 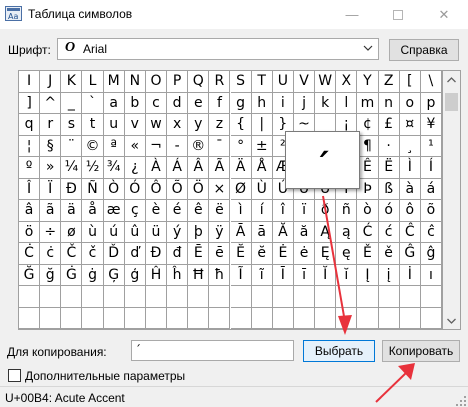 I want to click on char-cell: Ć, so click(x=368, y=232).